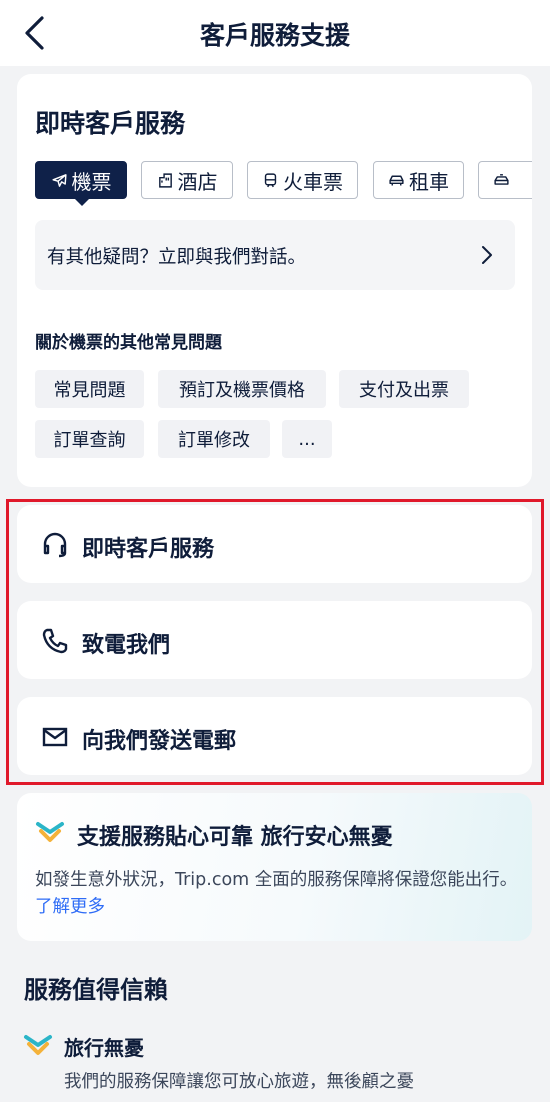  I want to click on tab-car-rental: 租車, so click(418, 180).